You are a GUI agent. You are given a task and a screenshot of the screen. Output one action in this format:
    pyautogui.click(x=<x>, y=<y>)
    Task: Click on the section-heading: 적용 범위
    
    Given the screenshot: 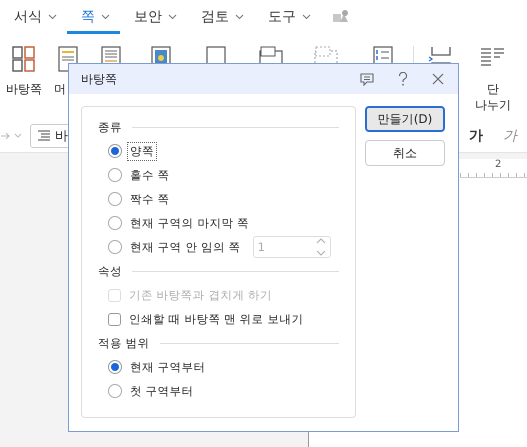 What is the action you would take?
    pyautogui.click(x=124, y=343)
    